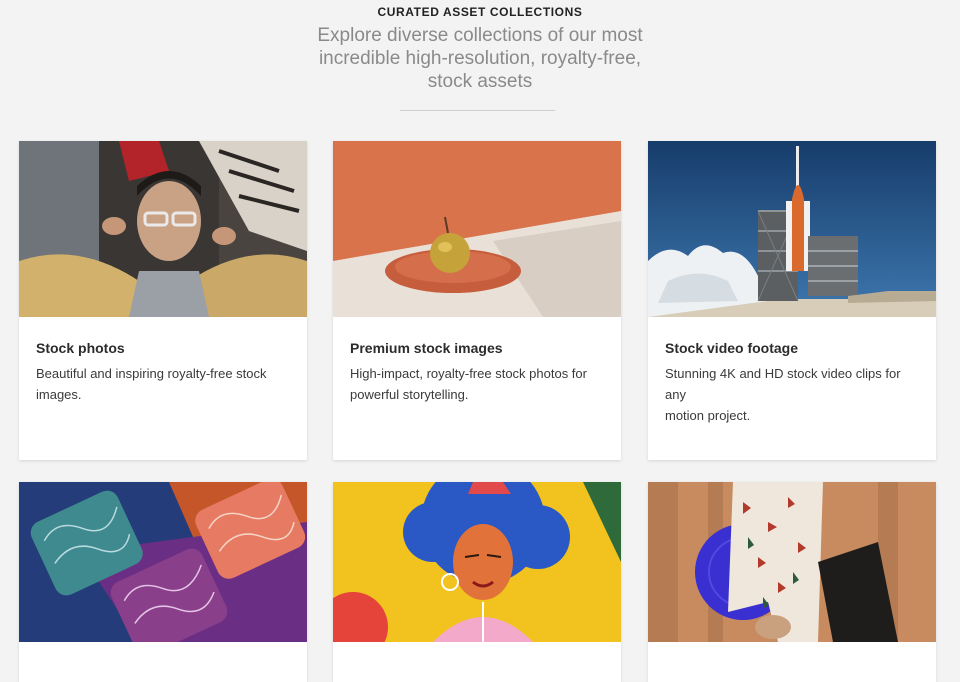  I want to click on card-image-vinyl-record, so click(792, 562).